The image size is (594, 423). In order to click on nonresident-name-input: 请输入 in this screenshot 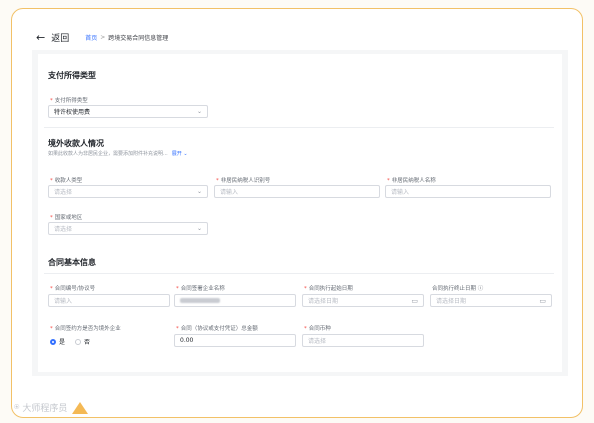, I will do `click(468, 191)`.